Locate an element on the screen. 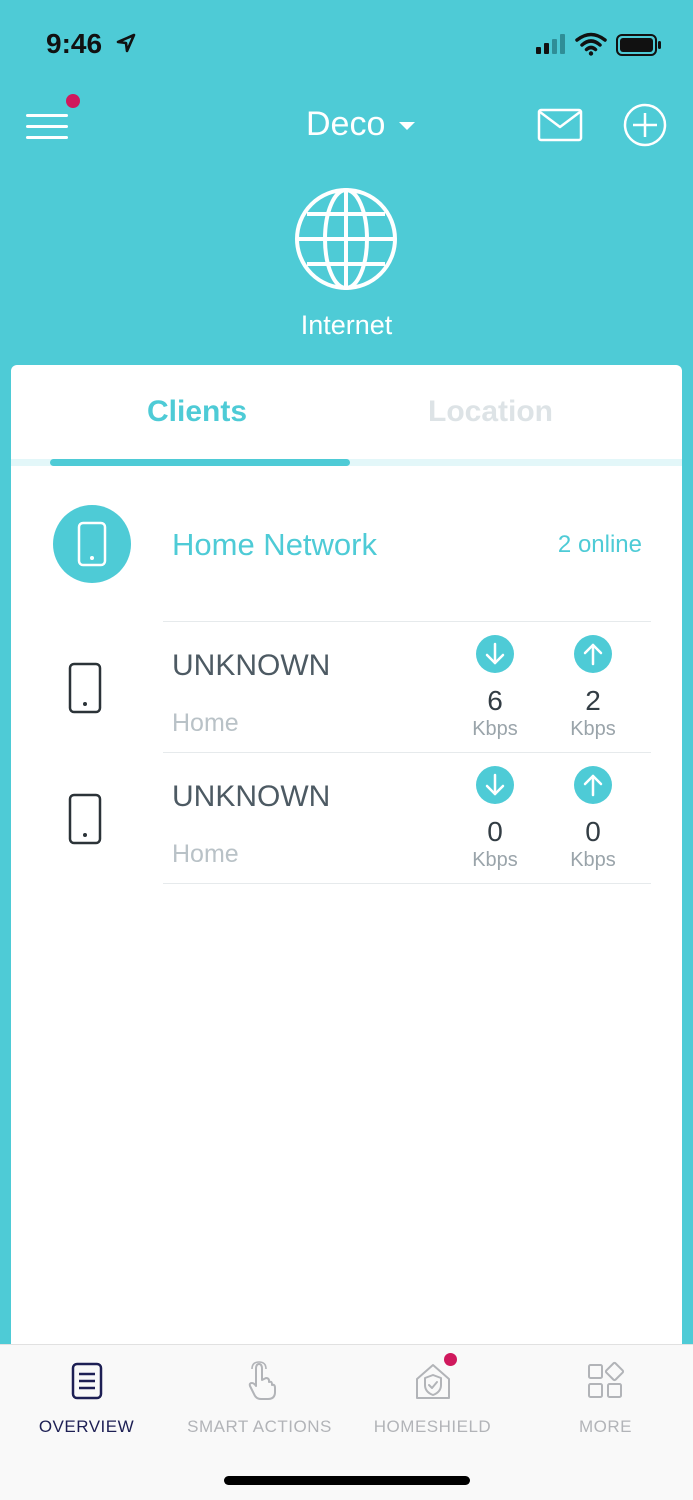 This screenshot has width=693, height=1500. grid-more-icon is located at coordinates (606, 1379).